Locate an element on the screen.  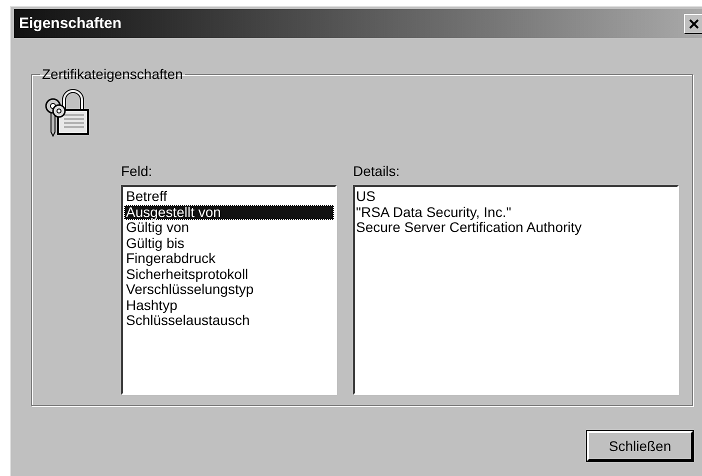
list-item: Sicherheitsprotokoll is located at coordinates (229, 274).